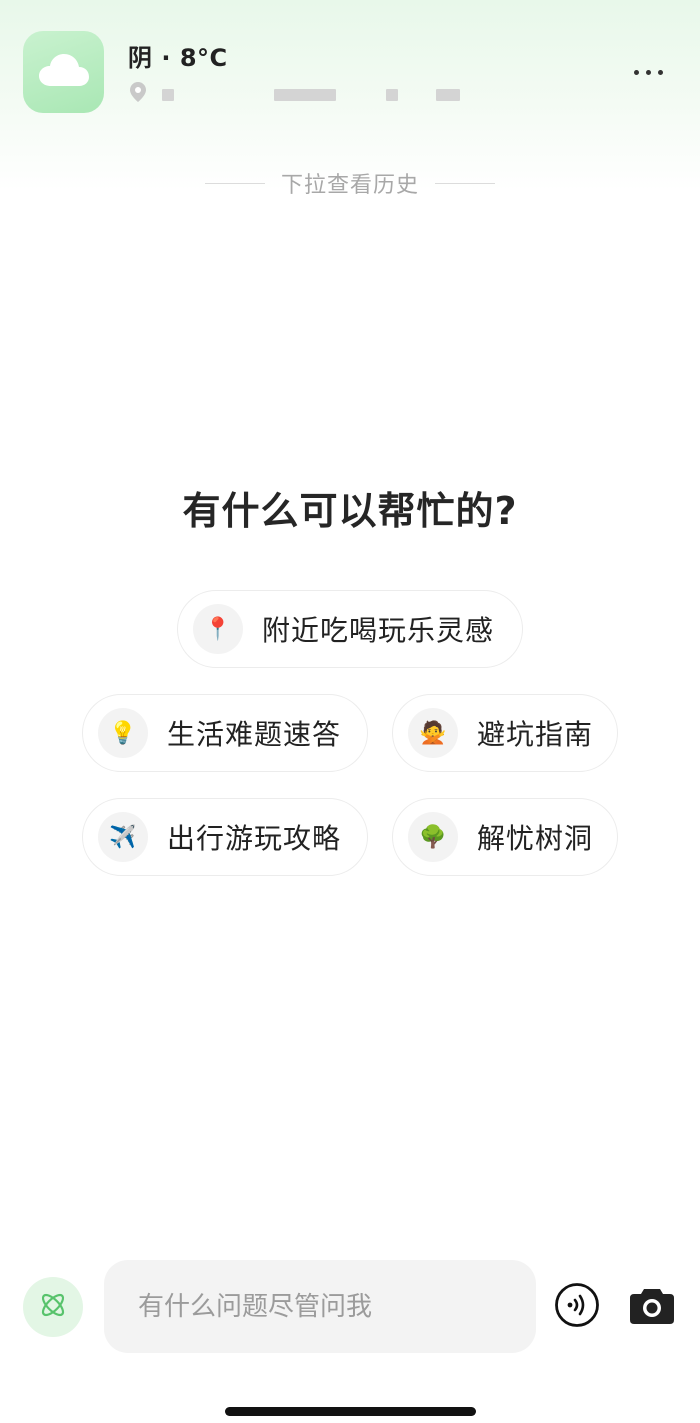 This screenshot has width=700, height=1423. I want to click on location-row, so click(294, 92).